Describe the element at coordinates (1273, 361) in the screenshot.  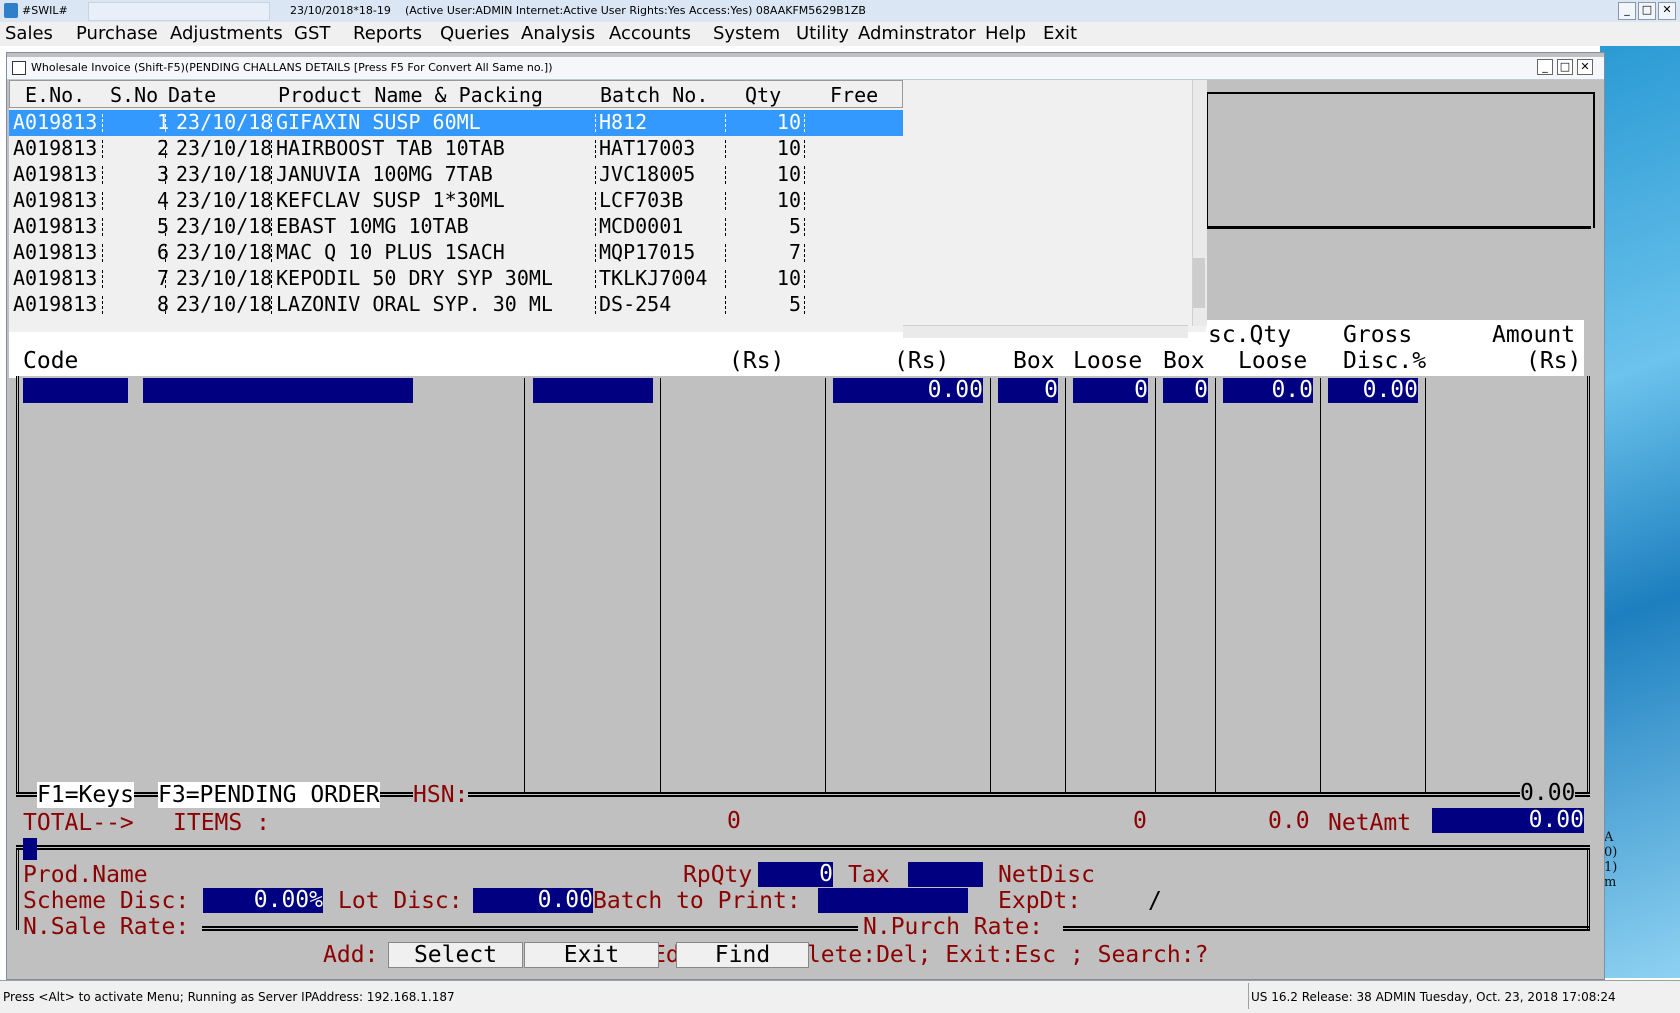
I see `col-sc-loose: Loose` at that location.